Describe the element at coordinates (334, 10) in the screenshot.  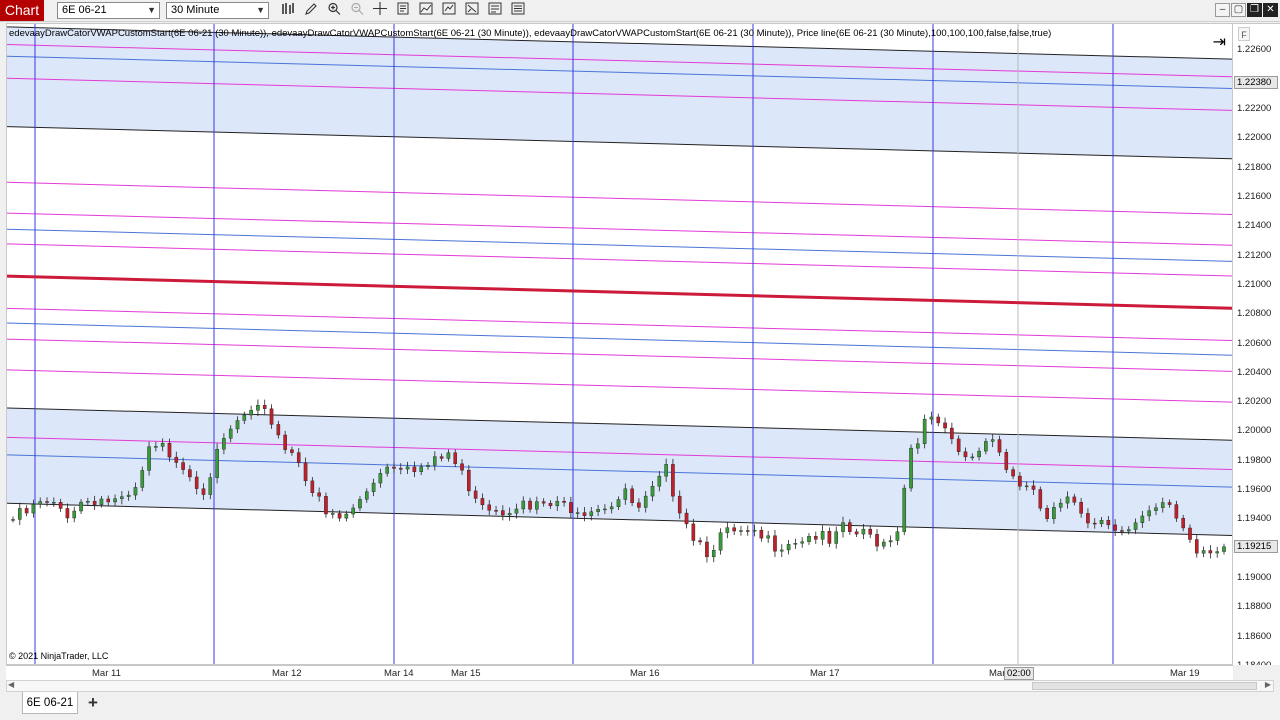
I see `zoom-in-icon` at that location.